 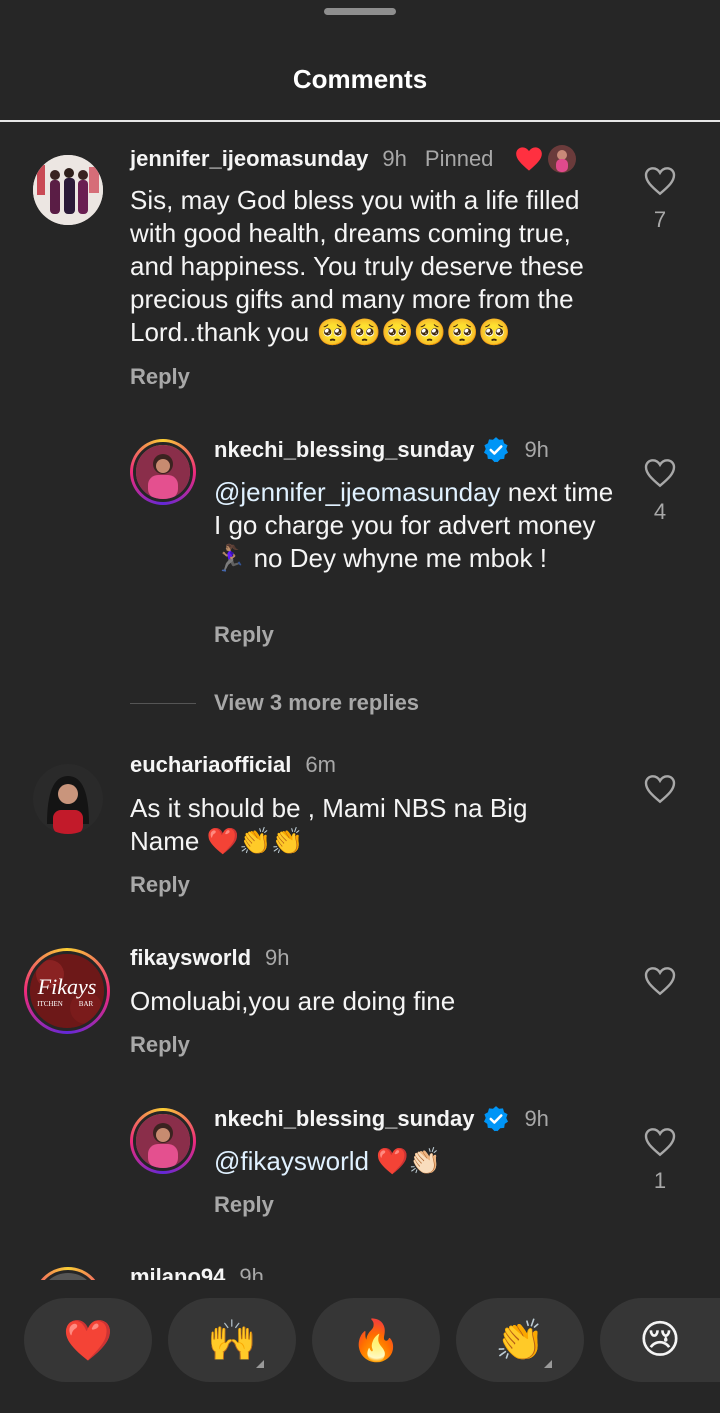 I want to click on avatar-logo-text: Fikays, so click(x=67, y=986).